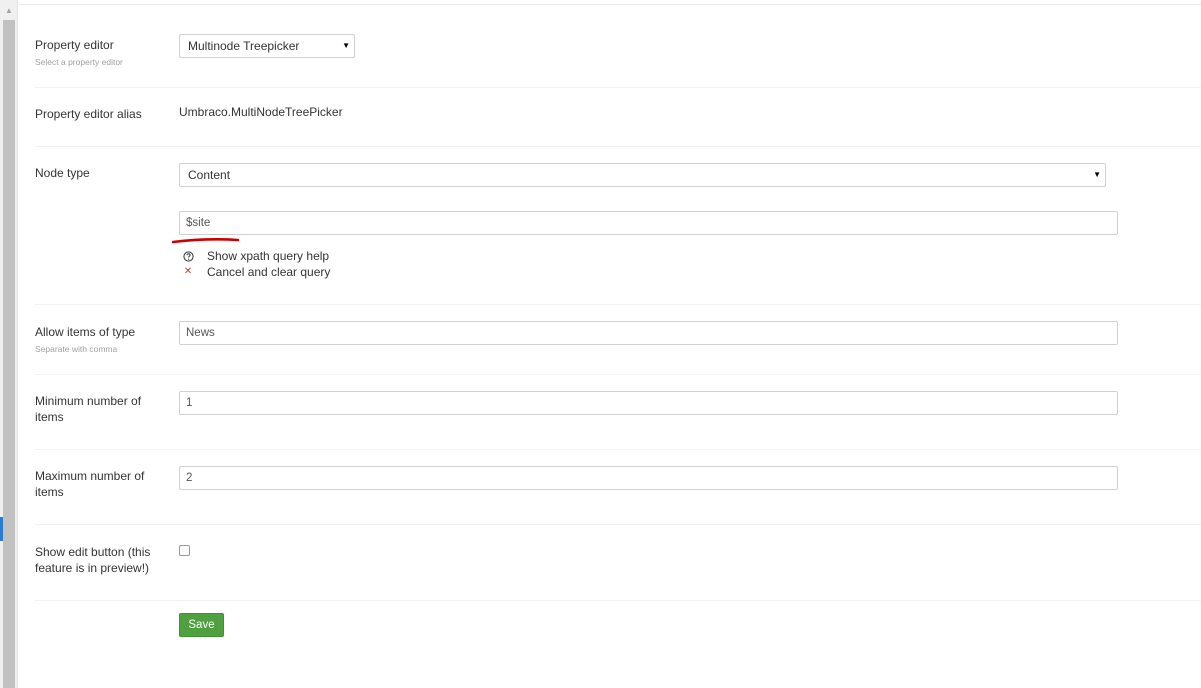  Describe the element at coordinates (201, 625) in the screenshot. I see `save-button: Save` at that location.